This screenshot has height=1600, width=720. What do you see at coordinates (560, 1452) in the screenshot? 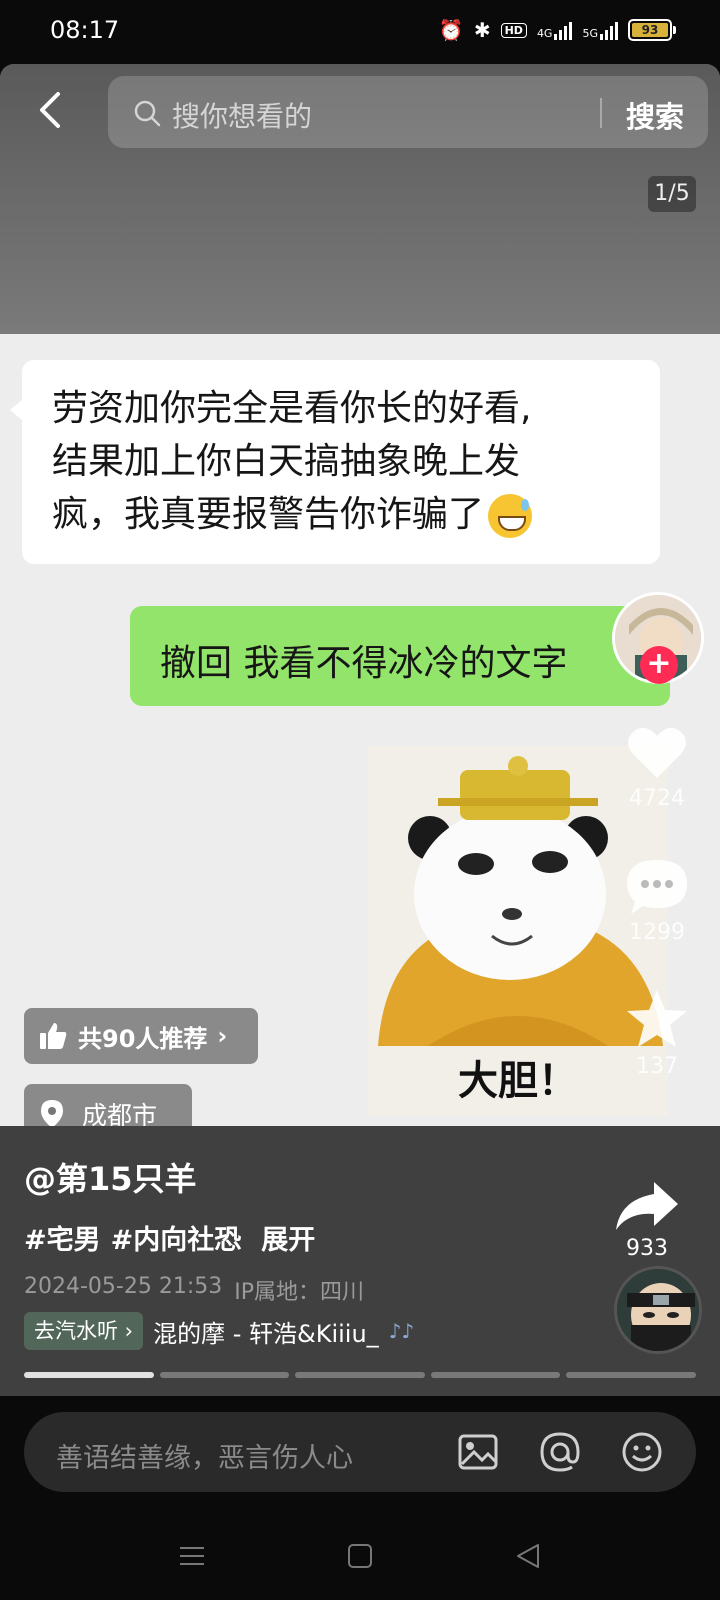
I see `mention-at-icon` at bounding box center [560, 1452].